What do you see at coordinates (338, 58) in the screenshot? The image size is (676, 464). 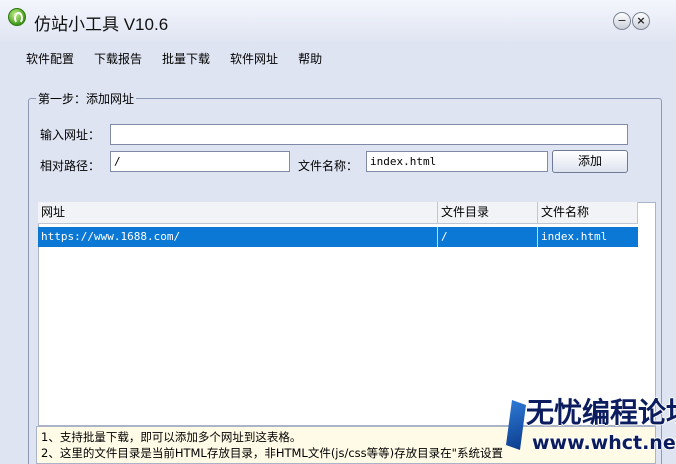 I see `menu-bar: 软件配置 下载报告 批量下载 软件网址 帮助` at bounding box center [338, 58].